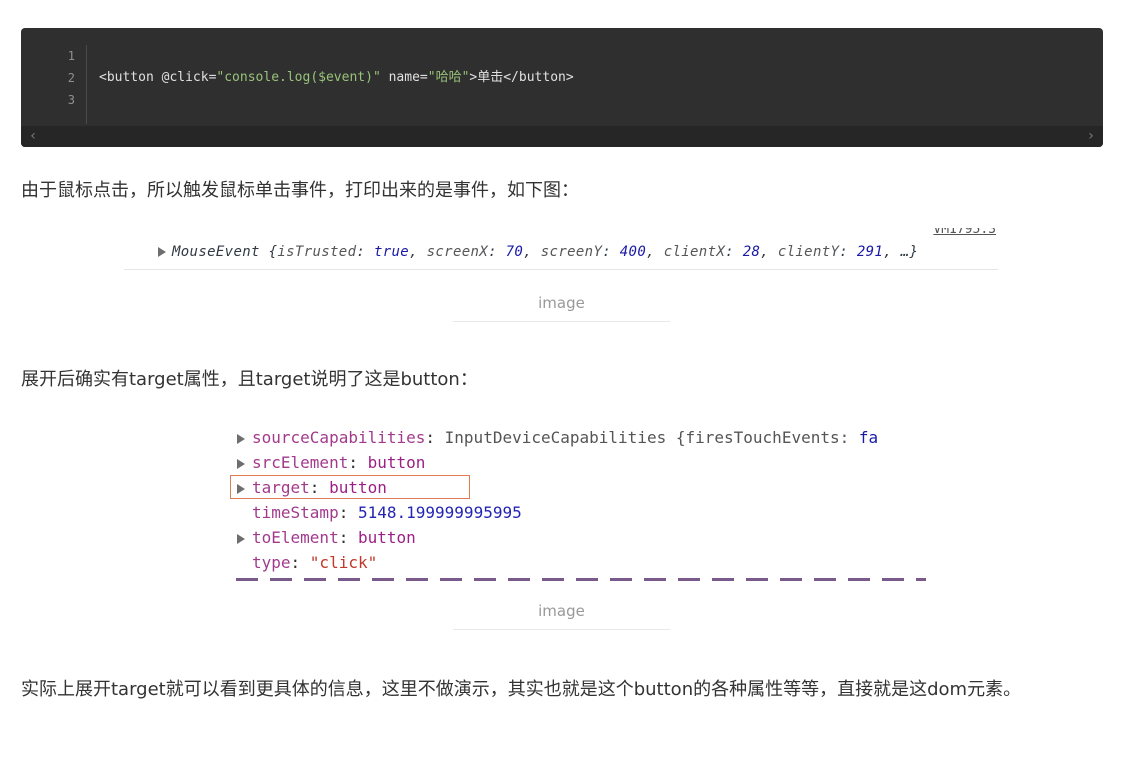  What do you see at coordinates (158, 77) in the screenshot?
I see `code-token: <button @click=` at bounding box center [158, 77].